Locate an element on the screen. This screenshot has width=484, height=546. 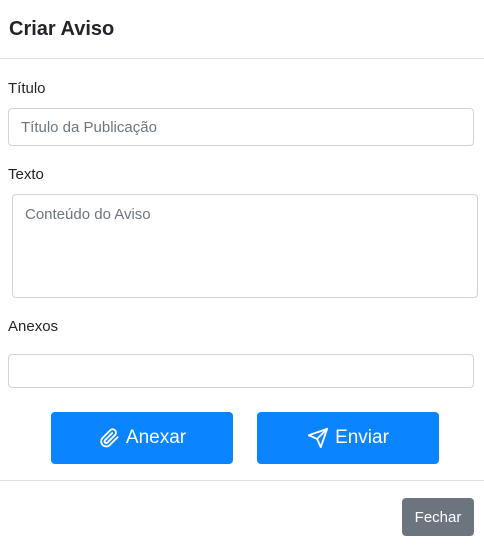
paperclip-icon is located at coordinates (109, 438).